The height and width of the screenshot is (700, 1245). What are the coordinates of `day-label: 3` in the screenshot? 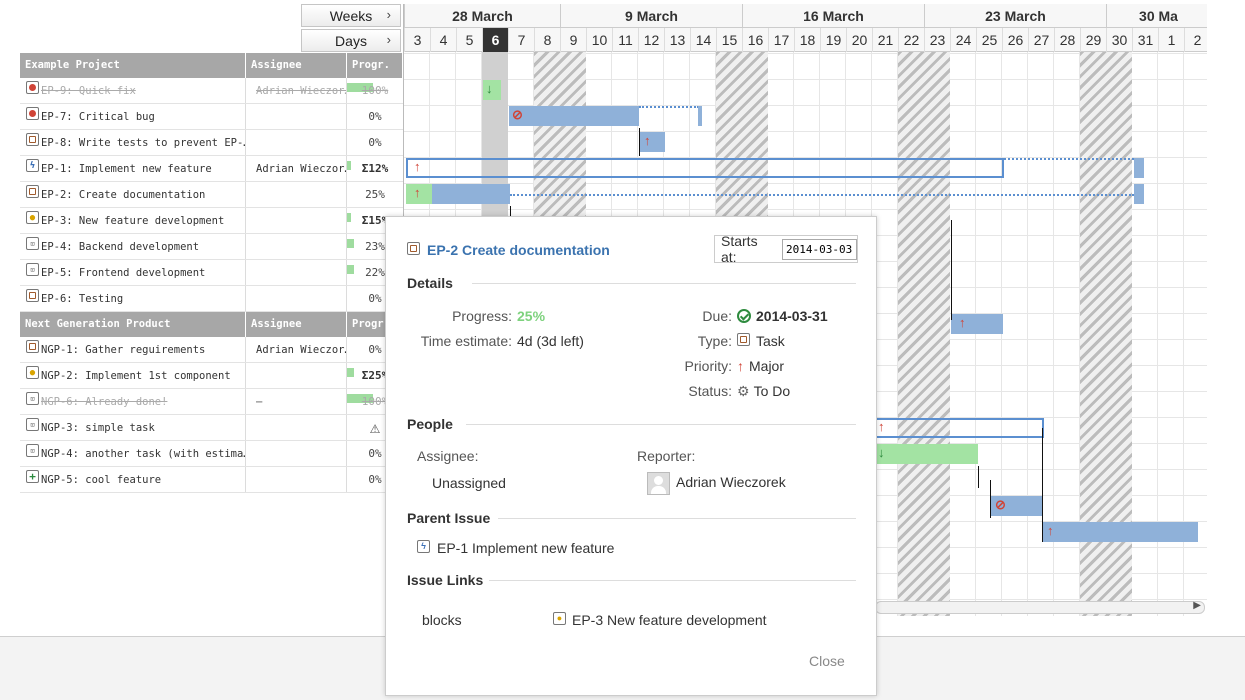 It's located at (417, 40).